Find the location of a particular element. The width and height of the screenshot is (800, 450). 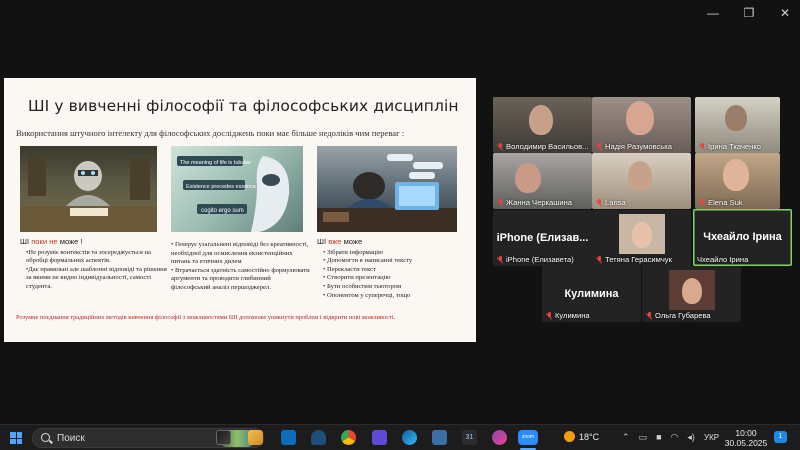

participant-name: Кулимина is located at coordinates (572, 315).